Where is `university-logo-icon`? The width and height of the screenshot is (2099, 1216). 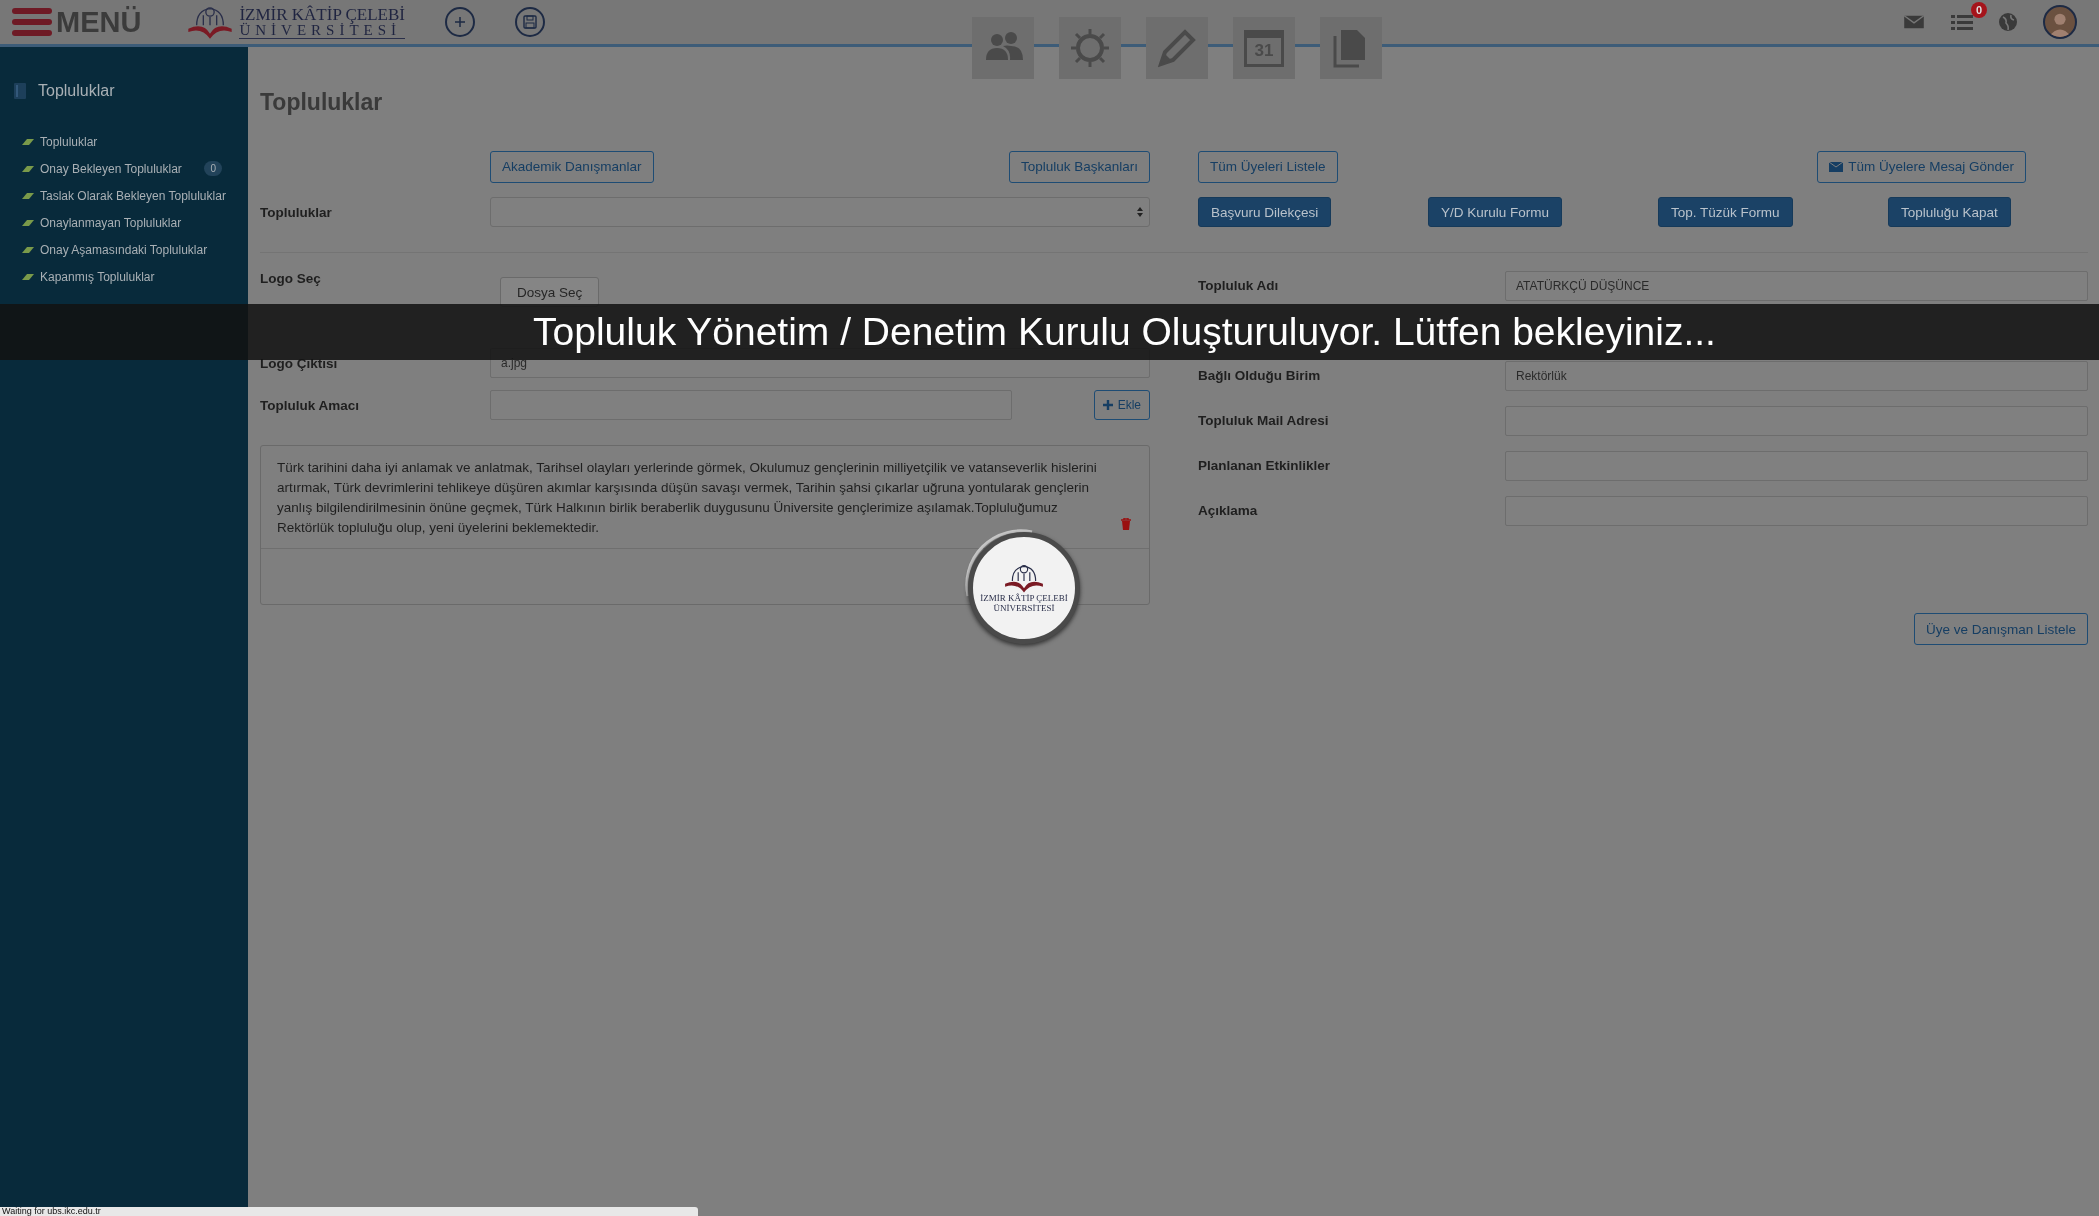 university-logo-icon is located at coordinates (1024, 578).